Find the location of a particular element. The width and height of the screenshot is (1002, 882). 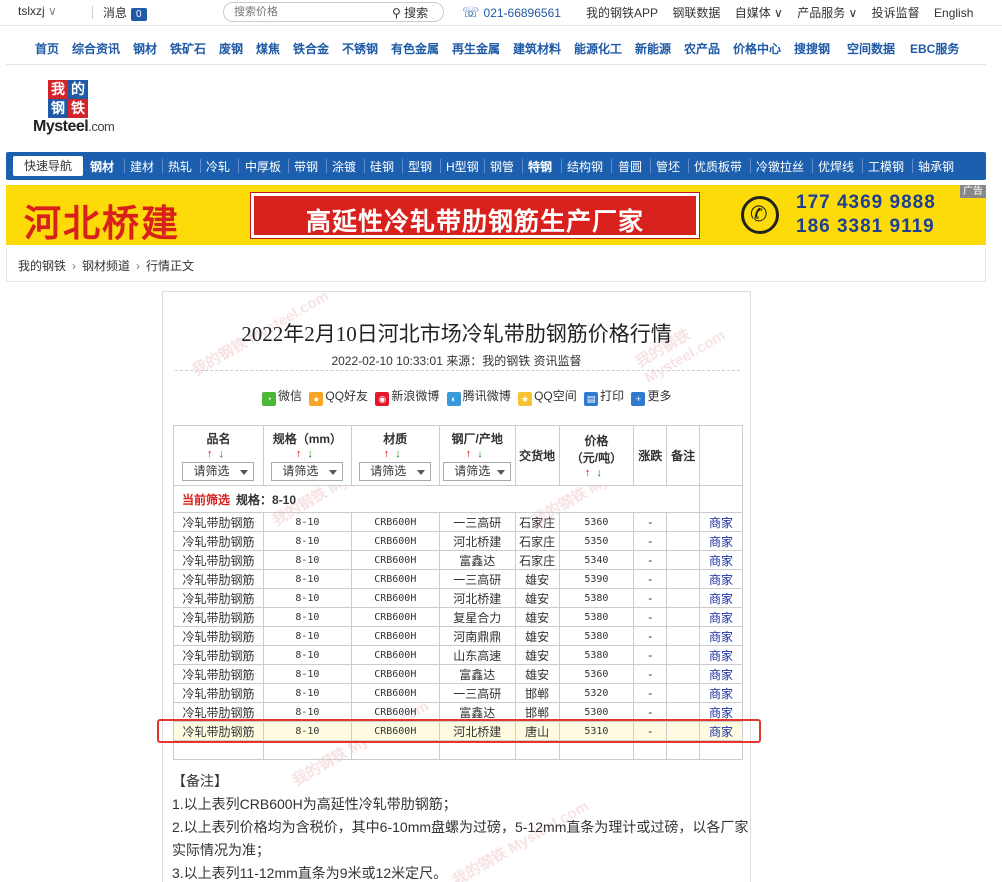

category-item: 优质板带 is located at coordinates (718, 166).